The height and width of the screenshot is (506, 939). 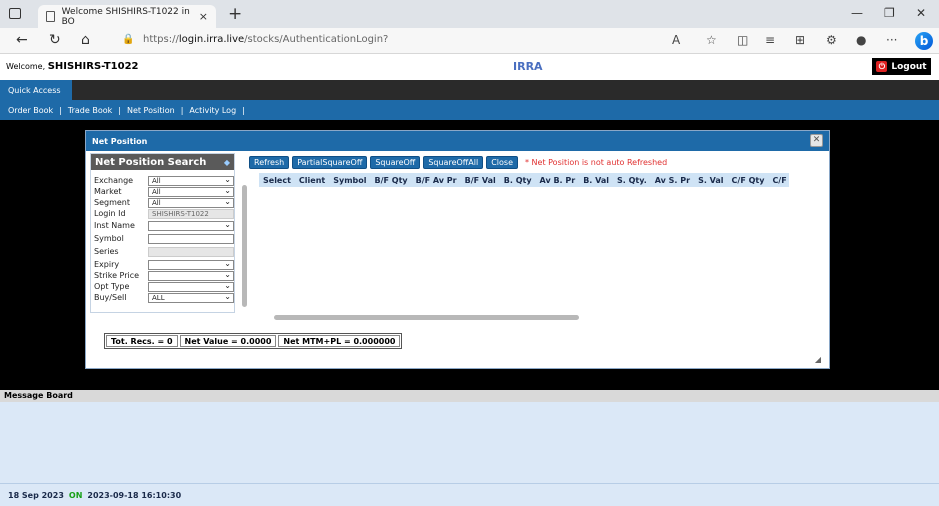 What do you see at coordinates (191, 298) in the screenshot?
I see `buy-sell-select: ALL ⌄` at bounding box center [191, 298].